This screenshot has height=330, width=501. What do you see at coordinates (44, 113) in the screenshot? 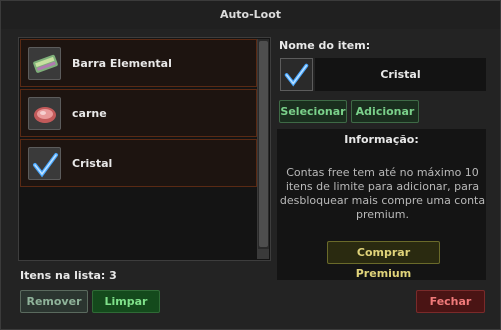
I see `meat-icon` at bounding box center [44, 113].